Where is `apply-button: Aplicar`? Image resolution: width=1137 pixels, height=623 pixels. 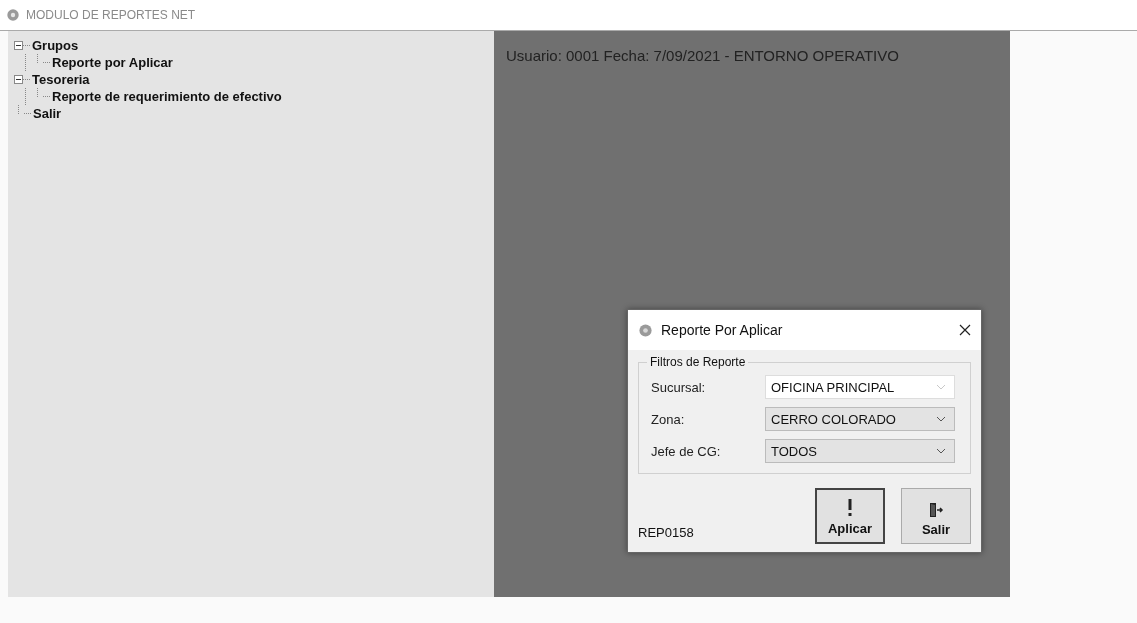 apply-button: Aplicar is located at coordinates (850, 516).